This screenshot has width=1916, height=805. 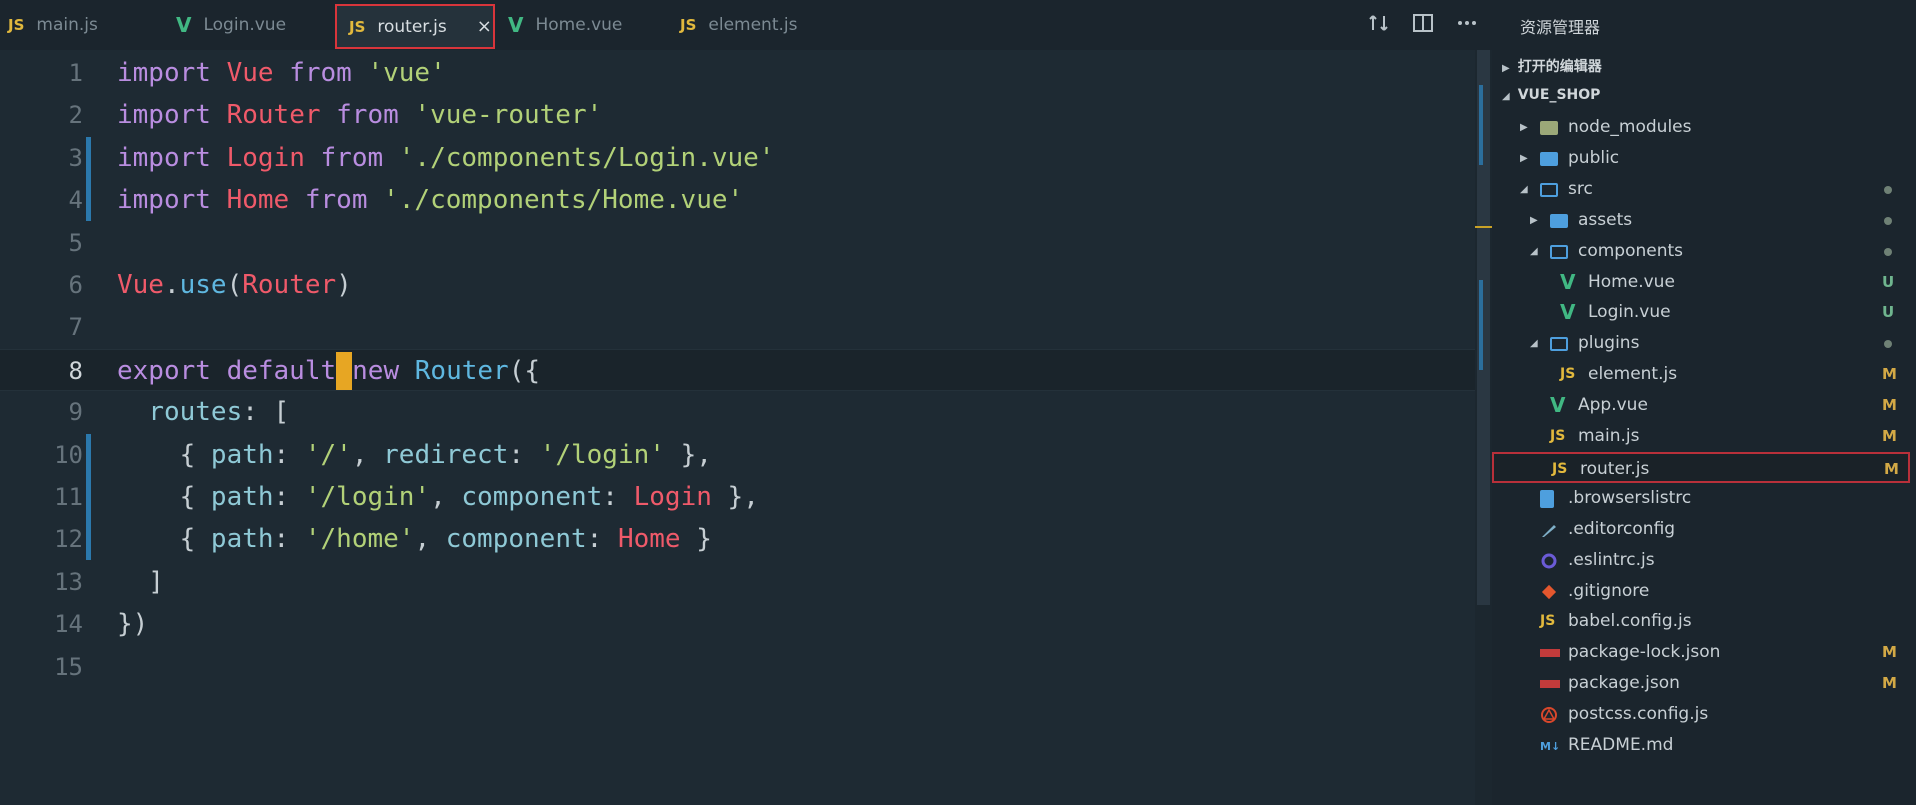 What do you see at coordinates (602, 454) in the screenshot?
I see `code-token: '/login'` at bounding box center [602, 454].